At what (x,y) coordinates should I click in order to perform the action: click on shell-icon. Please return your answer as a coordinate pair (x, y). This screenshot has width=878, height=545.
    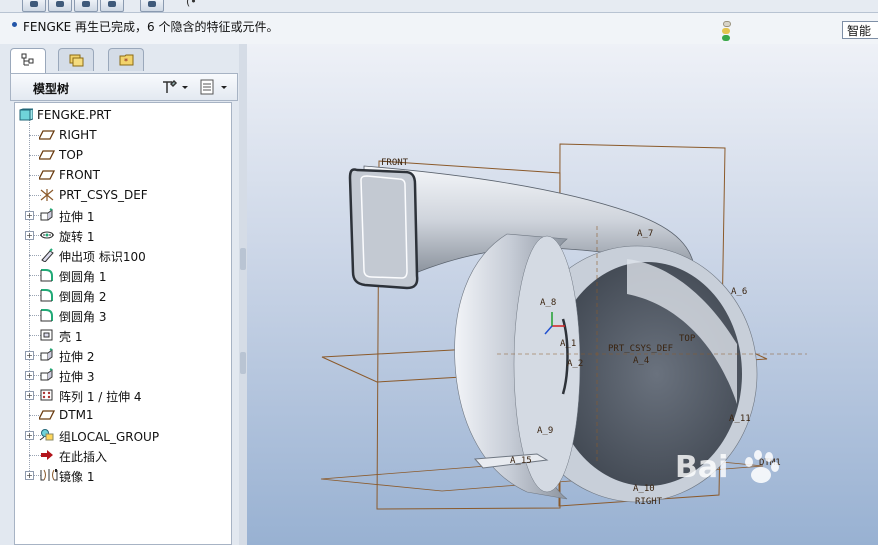
    Looking at the image, I should click on (46, 335).